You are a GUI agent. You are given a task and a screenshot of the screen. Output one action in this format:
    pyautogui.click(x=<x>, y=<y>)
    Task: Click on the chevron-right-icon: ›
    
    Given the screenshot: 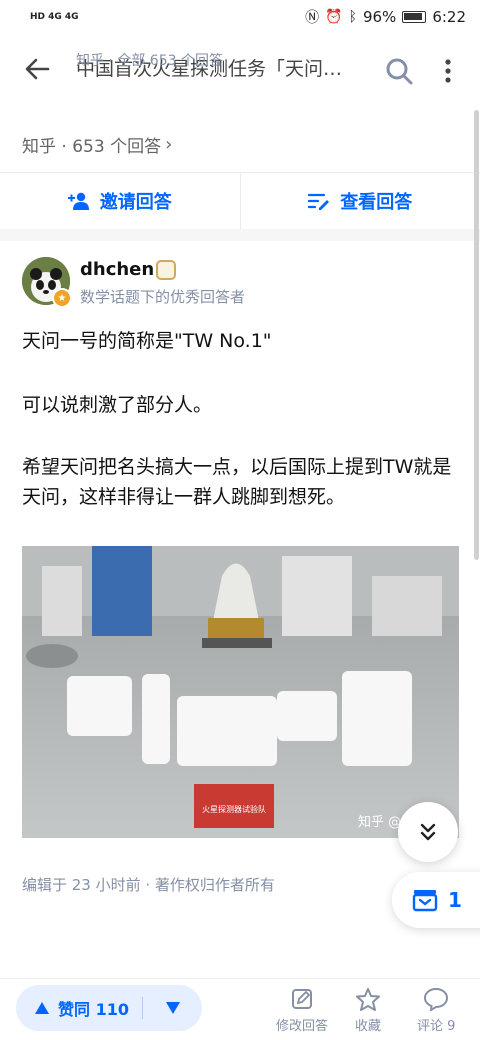 What is the action you would take?
    pyautogui.click(x=169, y=144)
    